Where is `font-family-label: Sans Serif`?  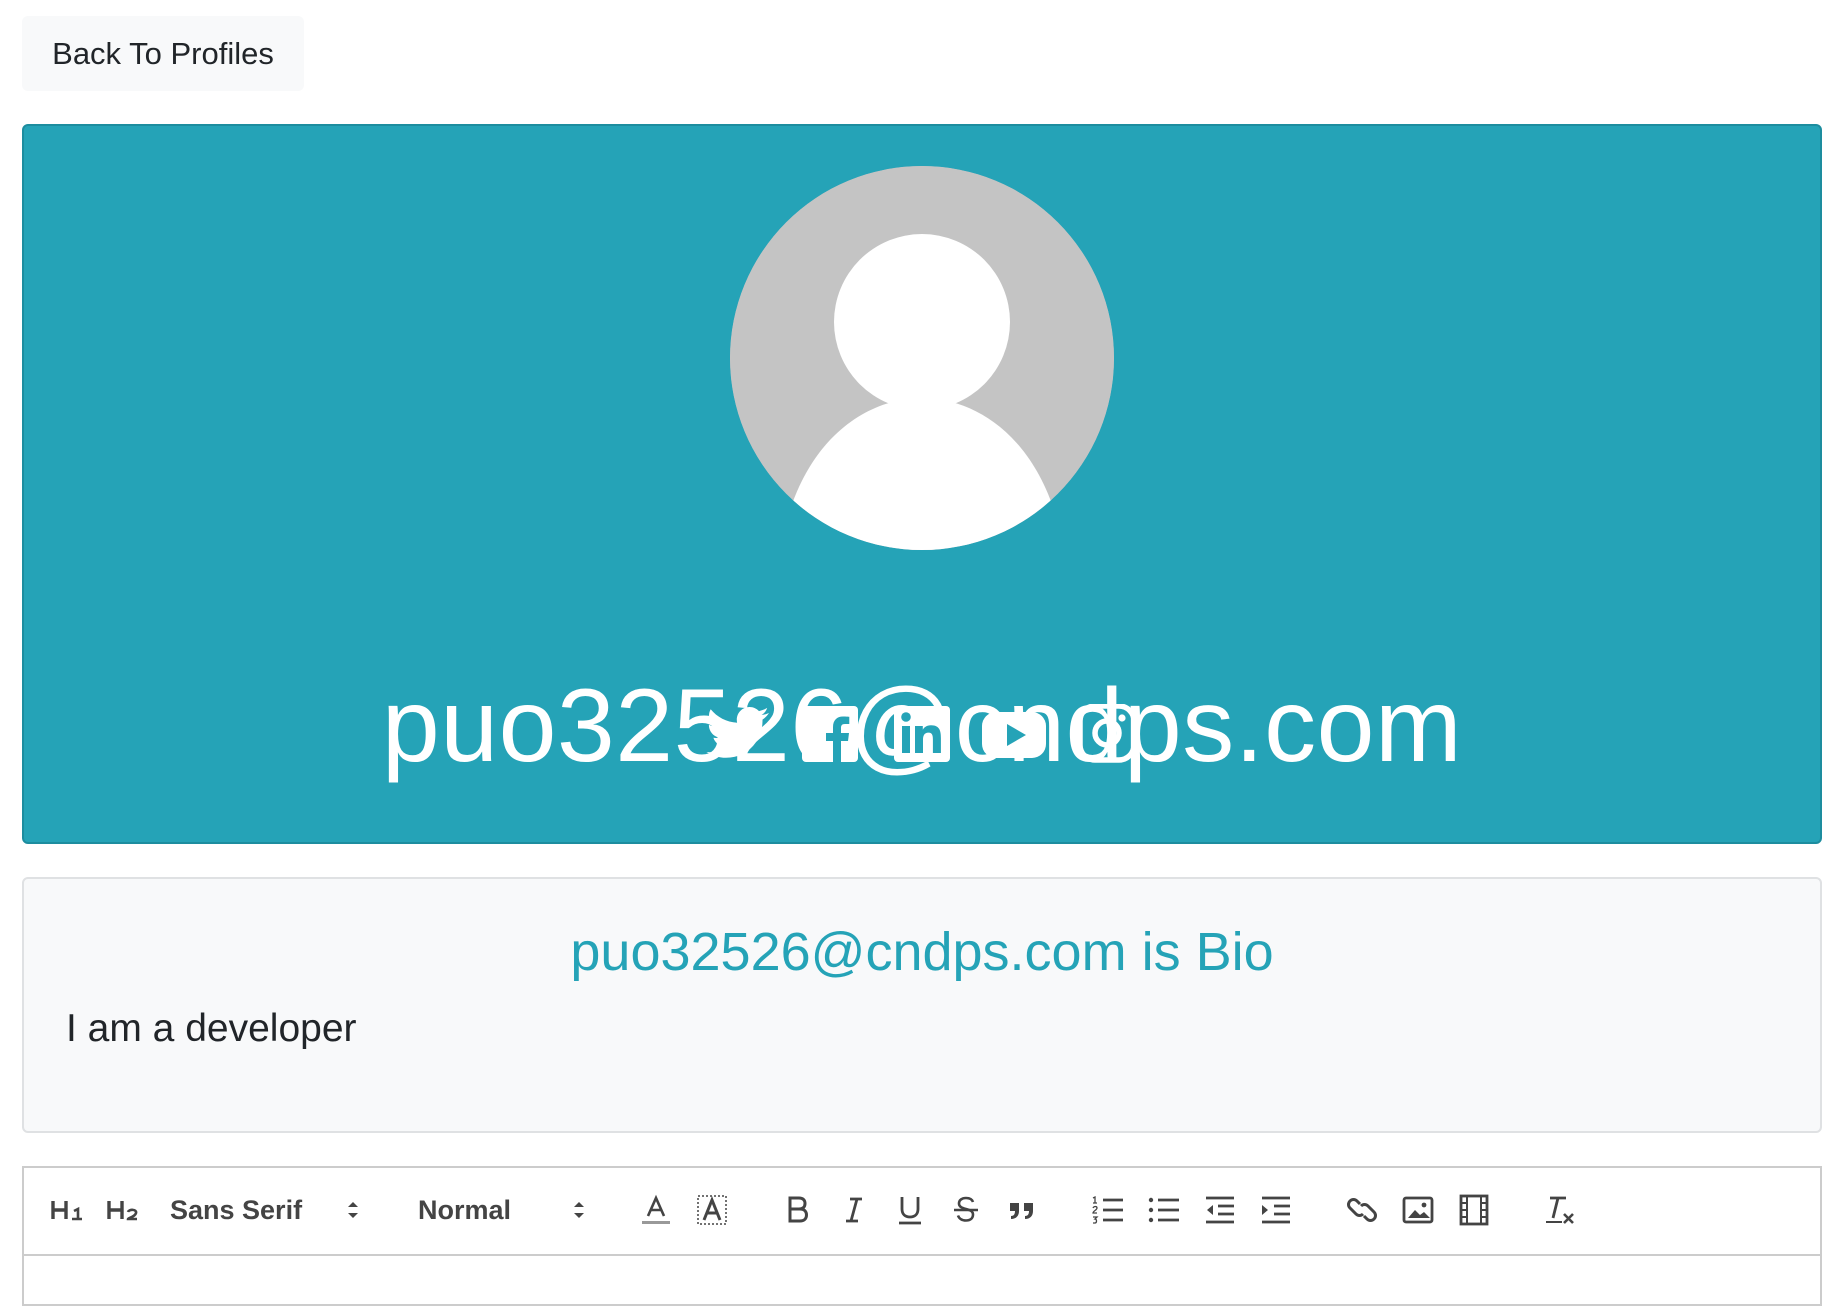
font-family-label: Sans Serif is located at coordinates (236, 1209).